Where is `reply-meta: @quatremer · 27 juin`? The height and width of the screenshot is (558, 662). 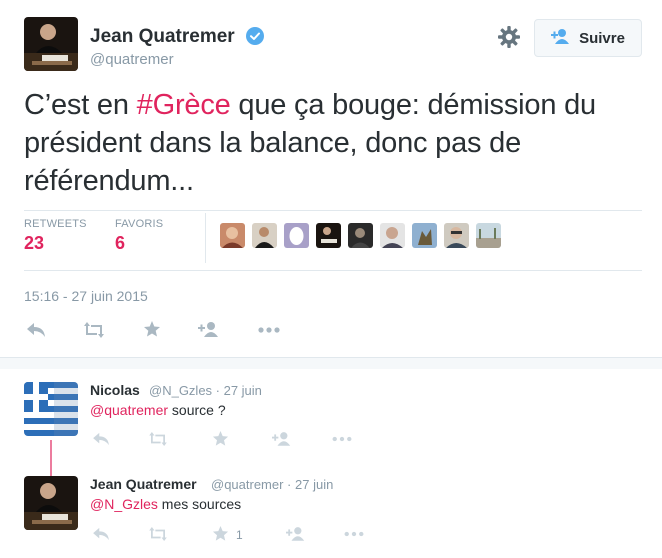 reply-meta: @quatremer · 27 juin is located at coordinates (272, 484).